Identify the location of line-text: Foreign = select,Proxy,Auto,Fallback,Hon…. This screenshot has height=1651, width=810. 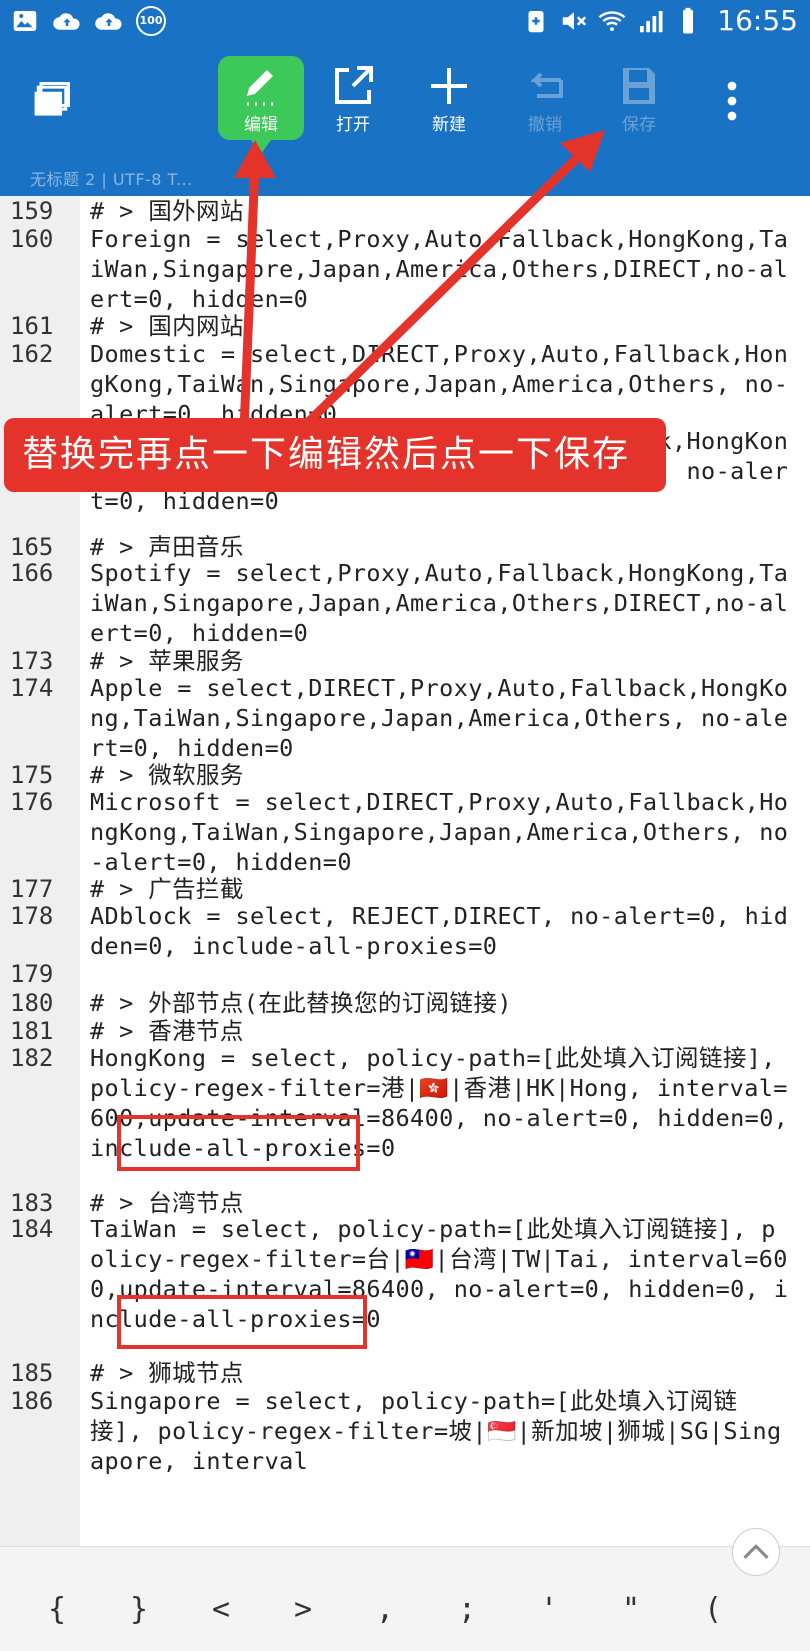
(439, 269).